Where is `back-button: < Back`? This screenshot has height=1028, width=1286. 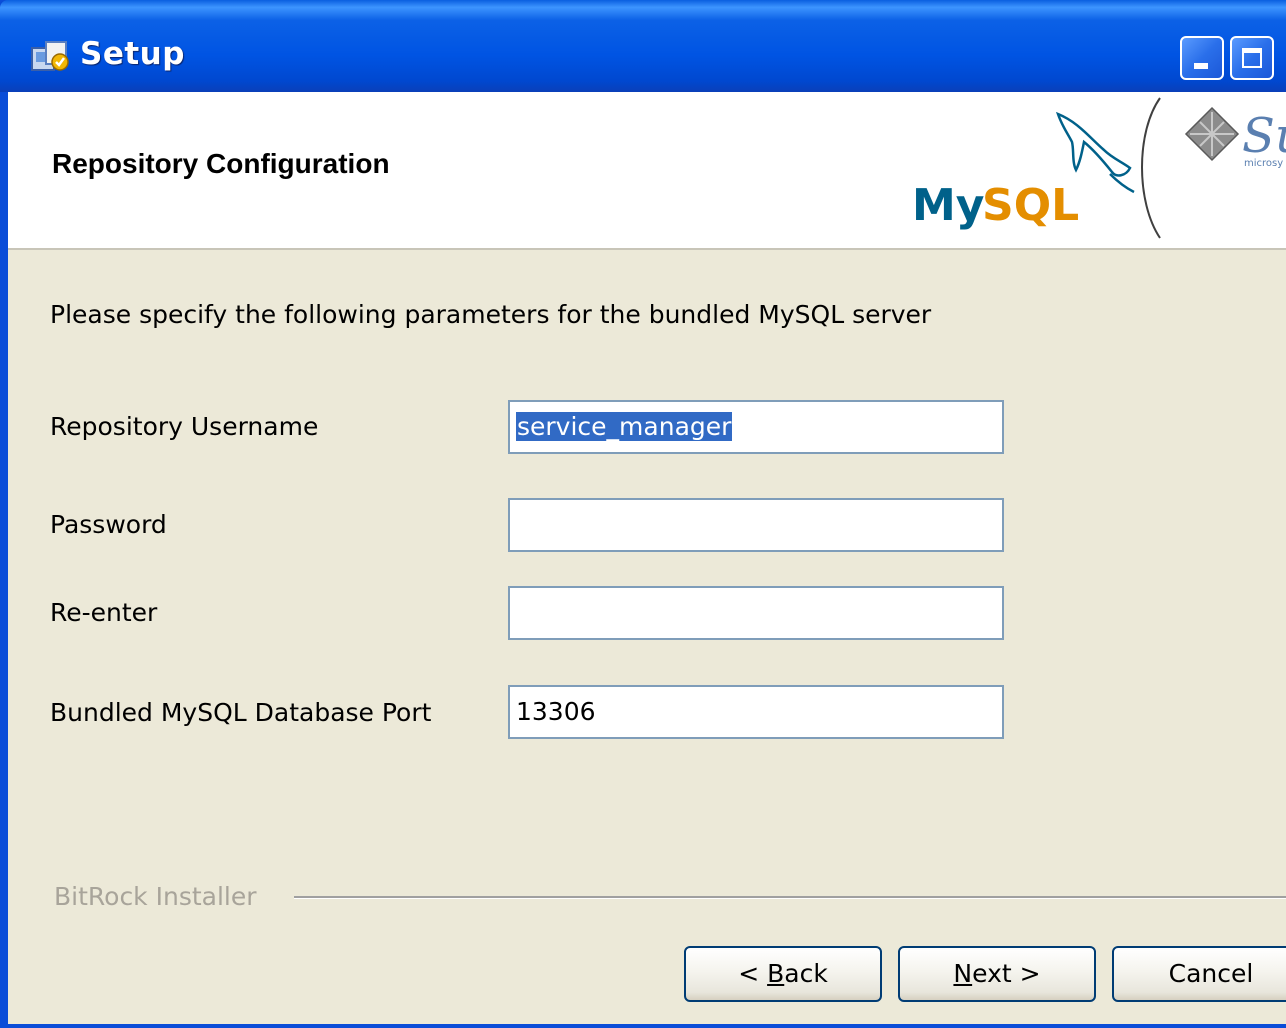 back-button: < Back is located at coordinates (783, 974).